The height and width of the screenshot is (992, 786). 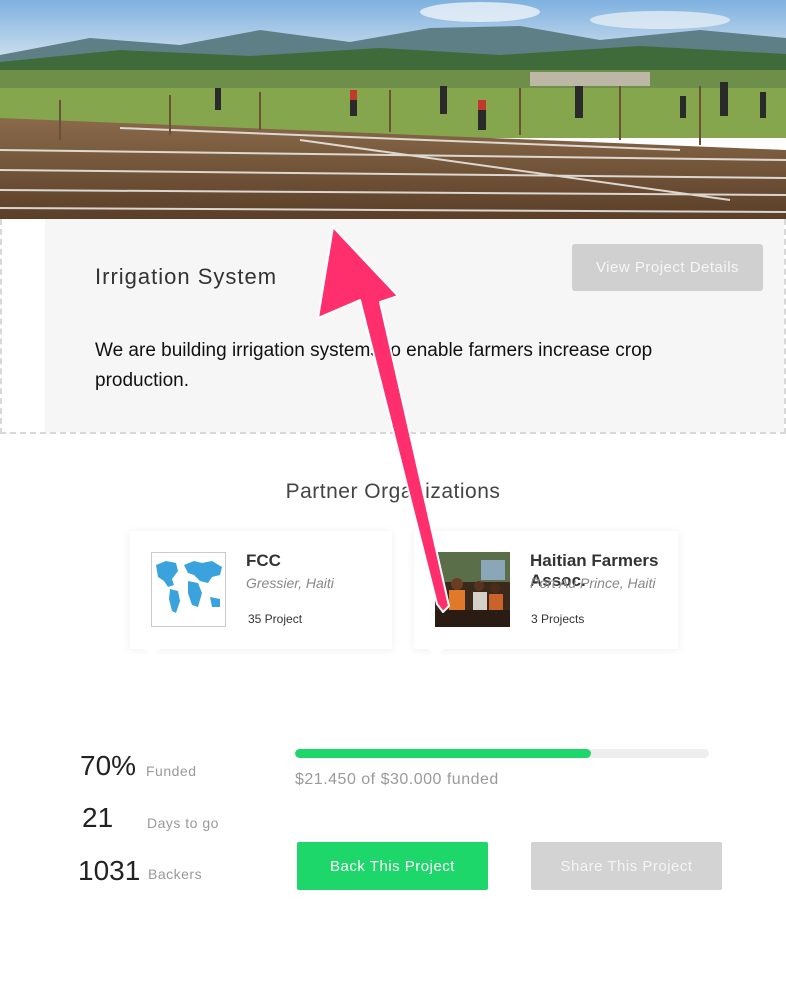 I want to click on partner-thumbnail-world-map, so click(x=188, y=589).